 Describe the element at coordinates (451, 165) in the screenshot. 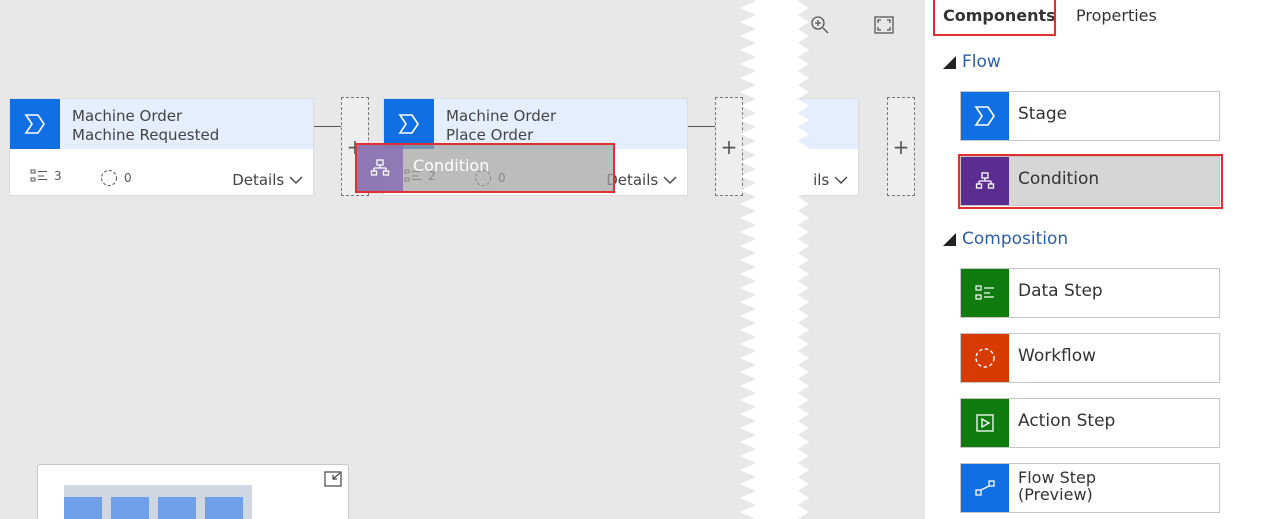

I see `drag-ghost-label: Condition` at that location.